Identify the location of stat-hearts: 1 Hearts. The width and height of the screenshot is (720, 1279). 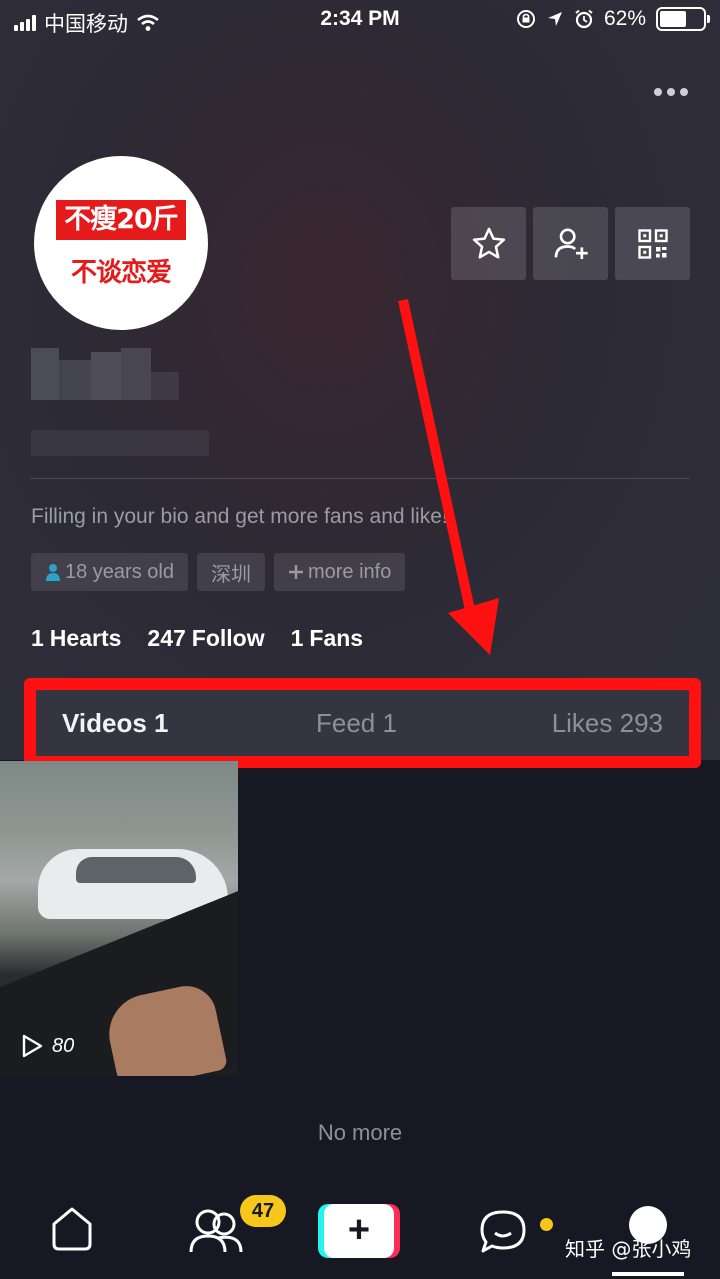
(76, 638).